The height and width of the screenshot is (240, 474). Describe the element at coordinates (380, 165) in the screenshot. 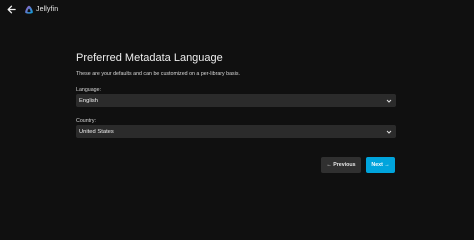

I see `next-button: Next →` at that location.